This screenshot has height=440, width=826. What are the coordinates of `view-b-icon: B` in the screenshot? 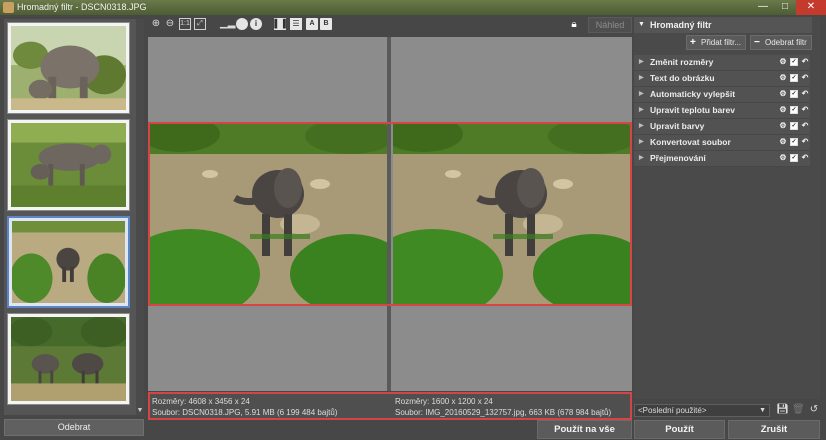 It's located at (326, 24).